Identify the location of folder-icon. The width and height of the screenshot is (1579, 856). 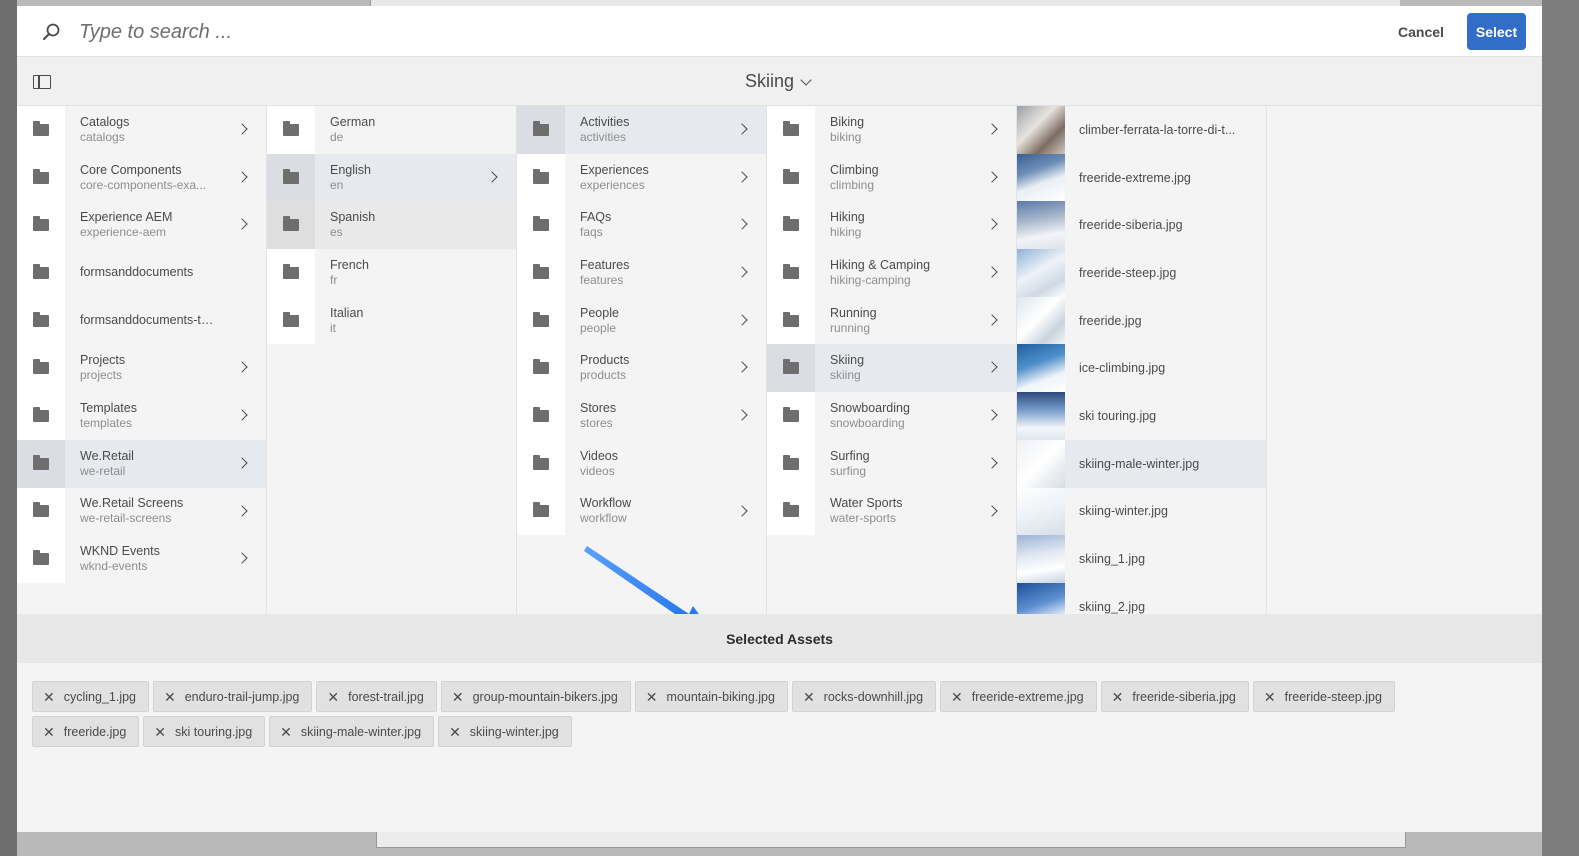
(291, 319).